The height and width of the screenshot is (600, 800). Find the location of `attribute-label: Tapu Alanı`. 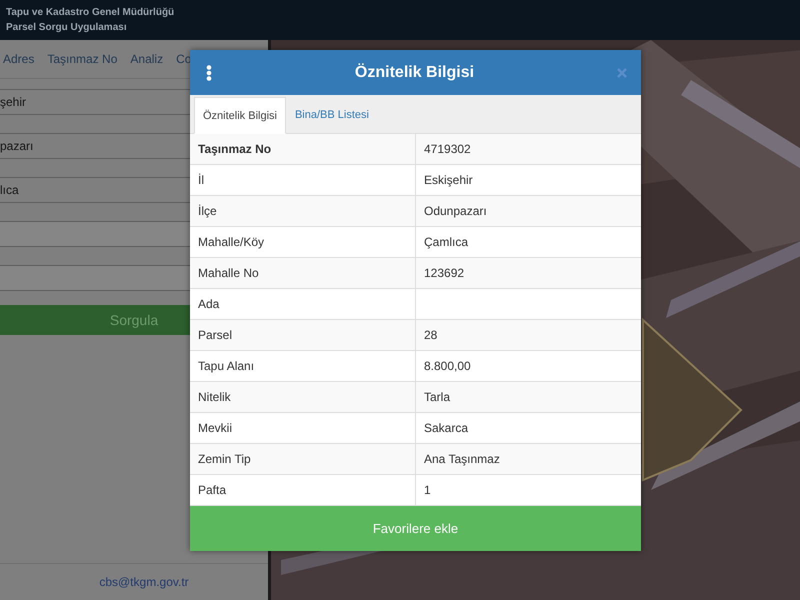

attribute-label: Tapu Alanı is located at coordinates (303, 366).